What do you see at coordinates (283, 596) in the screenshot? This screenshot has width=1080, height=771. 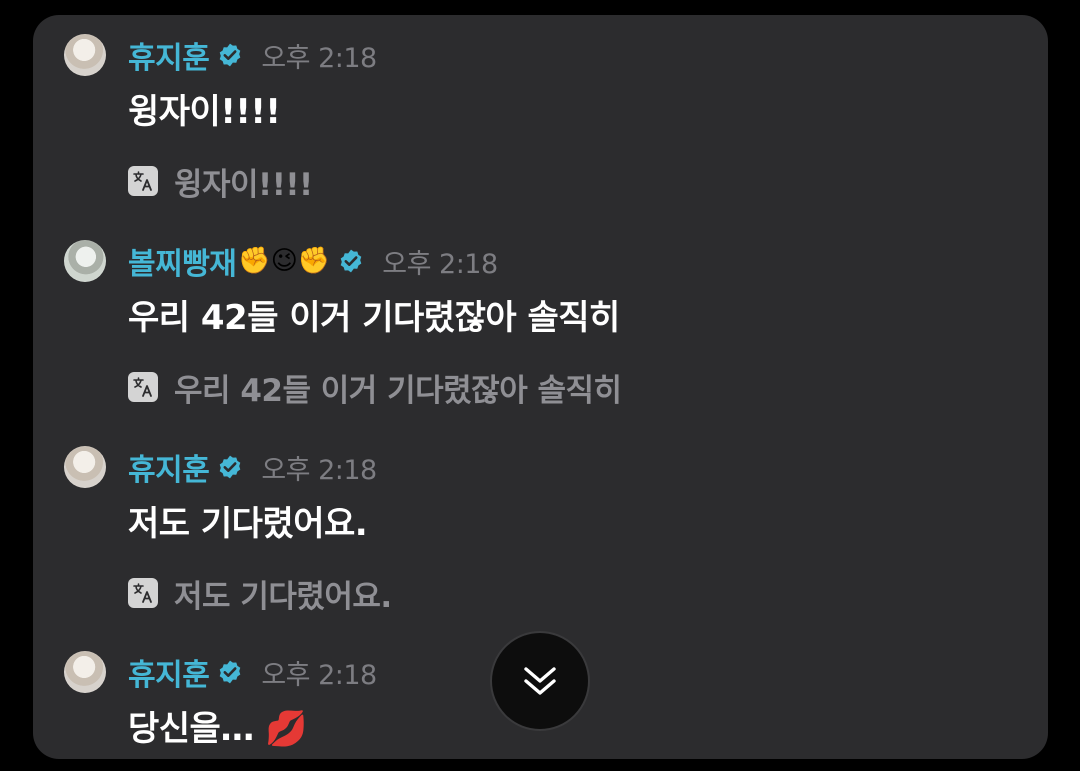 I see `translation-text: 저도 기다렸어요.` at bounding box center [283, 596].